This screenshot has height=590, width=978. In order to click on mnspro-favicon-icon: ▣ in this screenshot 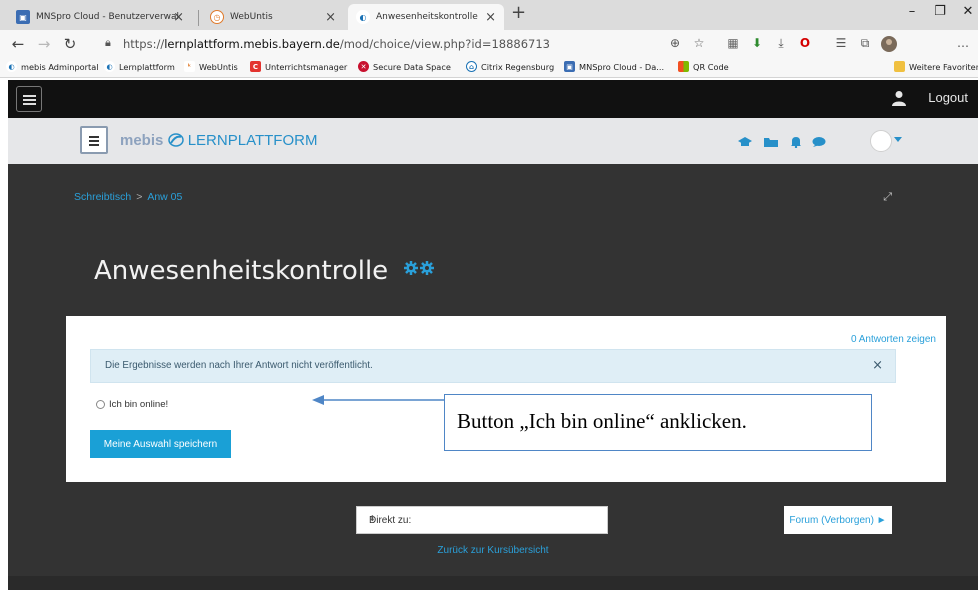, I will do `click(23, 17)`.